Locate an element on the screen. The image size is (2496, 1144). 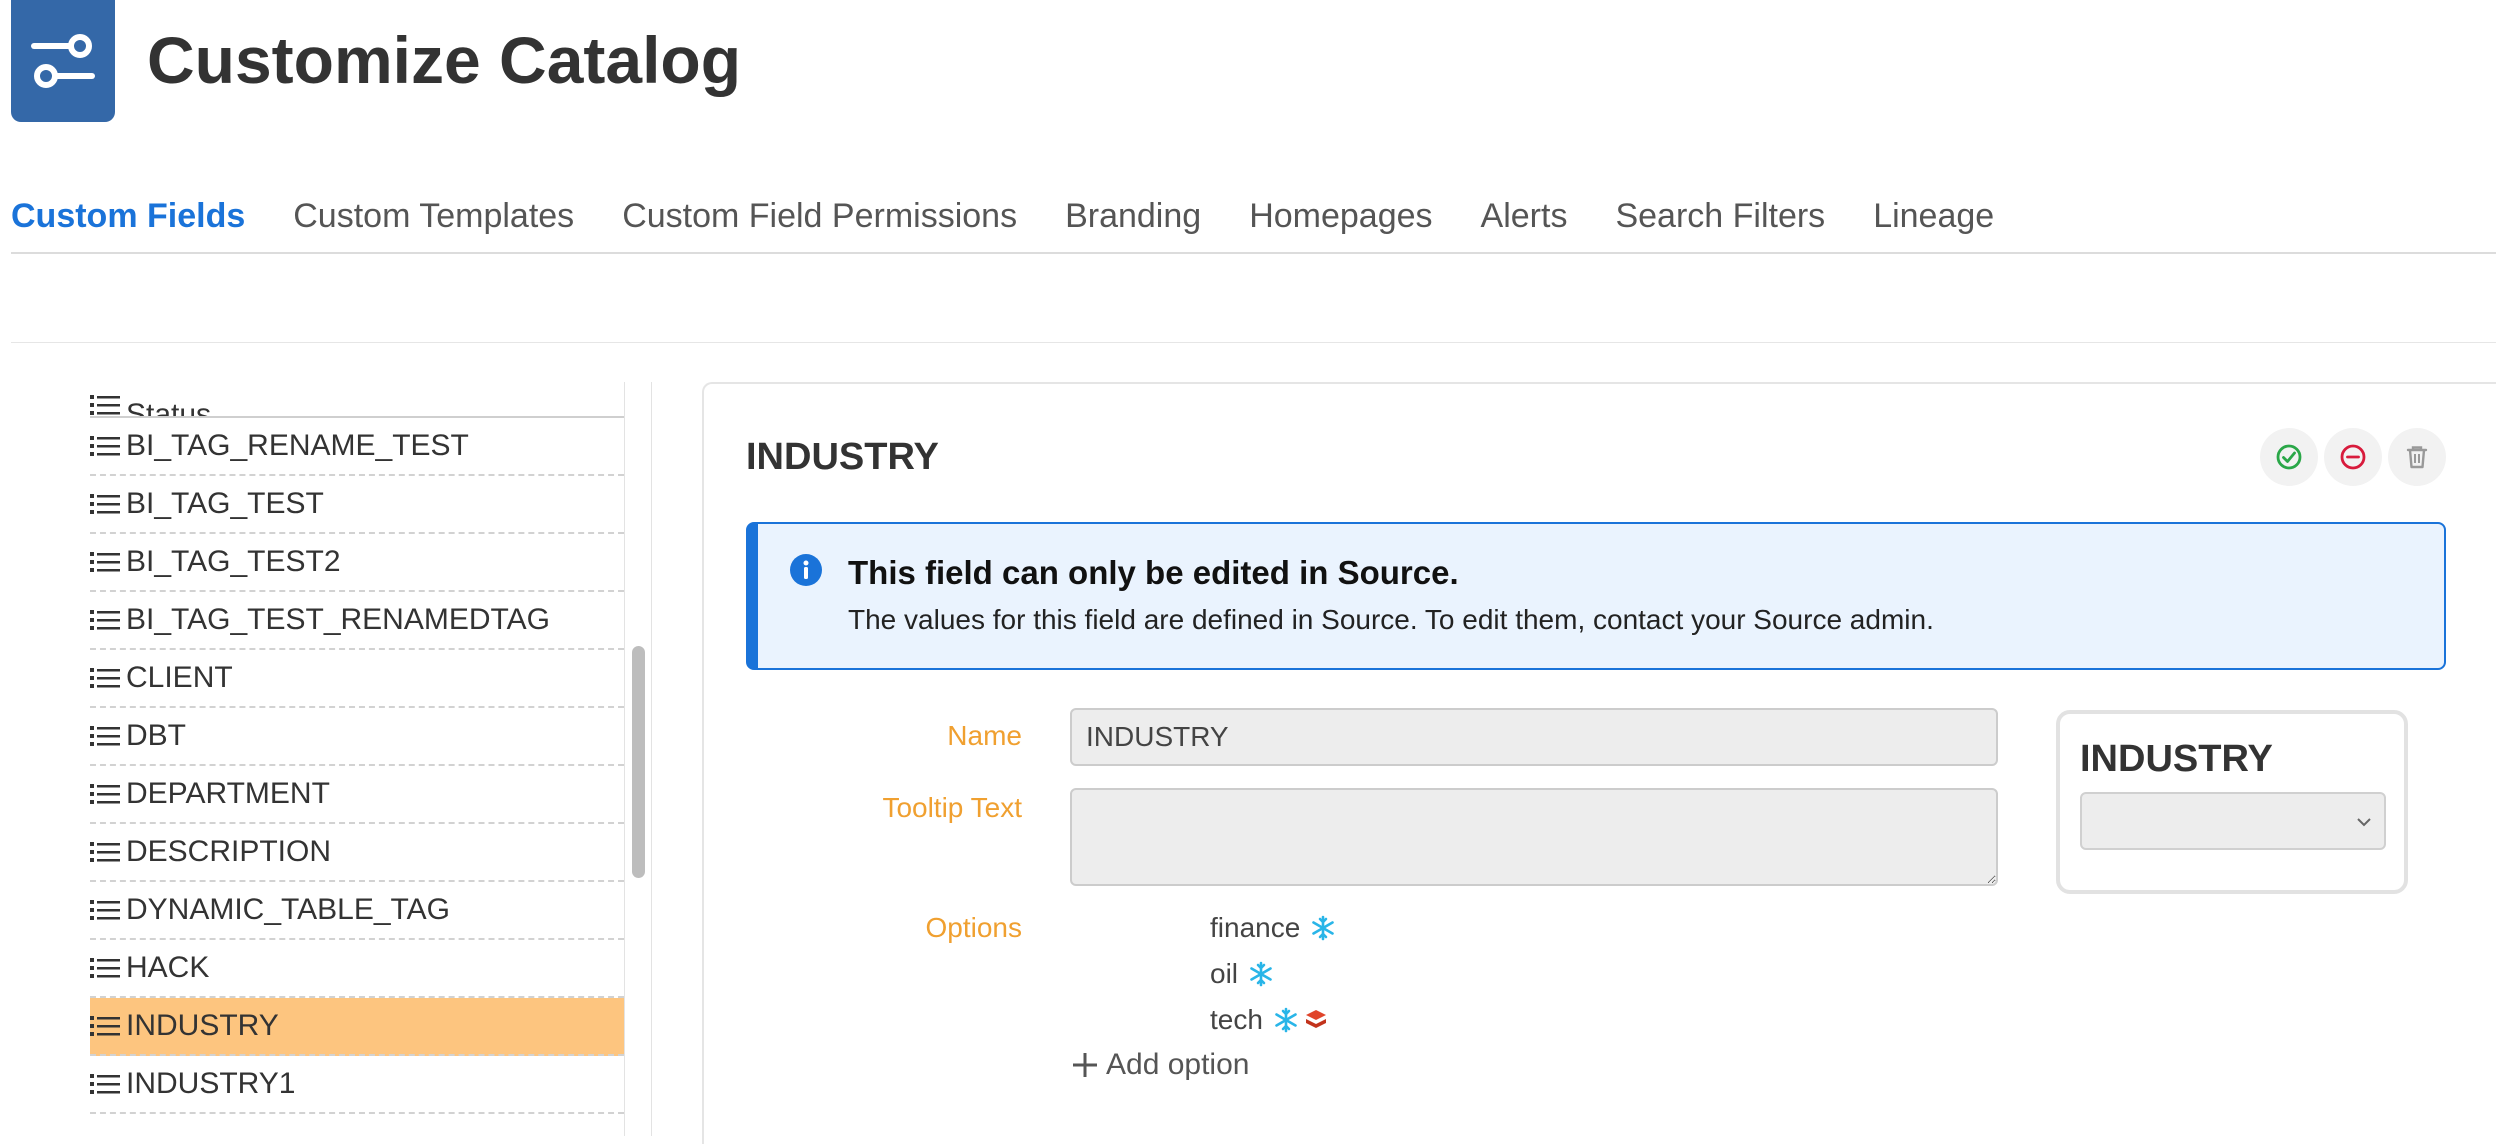
list-item-client: CLIENT is located at coordinates (357, 679).